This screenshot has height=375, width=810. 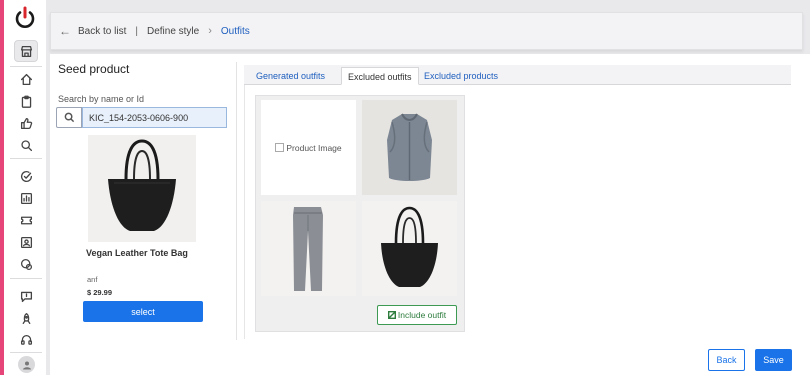 I want to click on jeans-image, so click(x=308, y=249).